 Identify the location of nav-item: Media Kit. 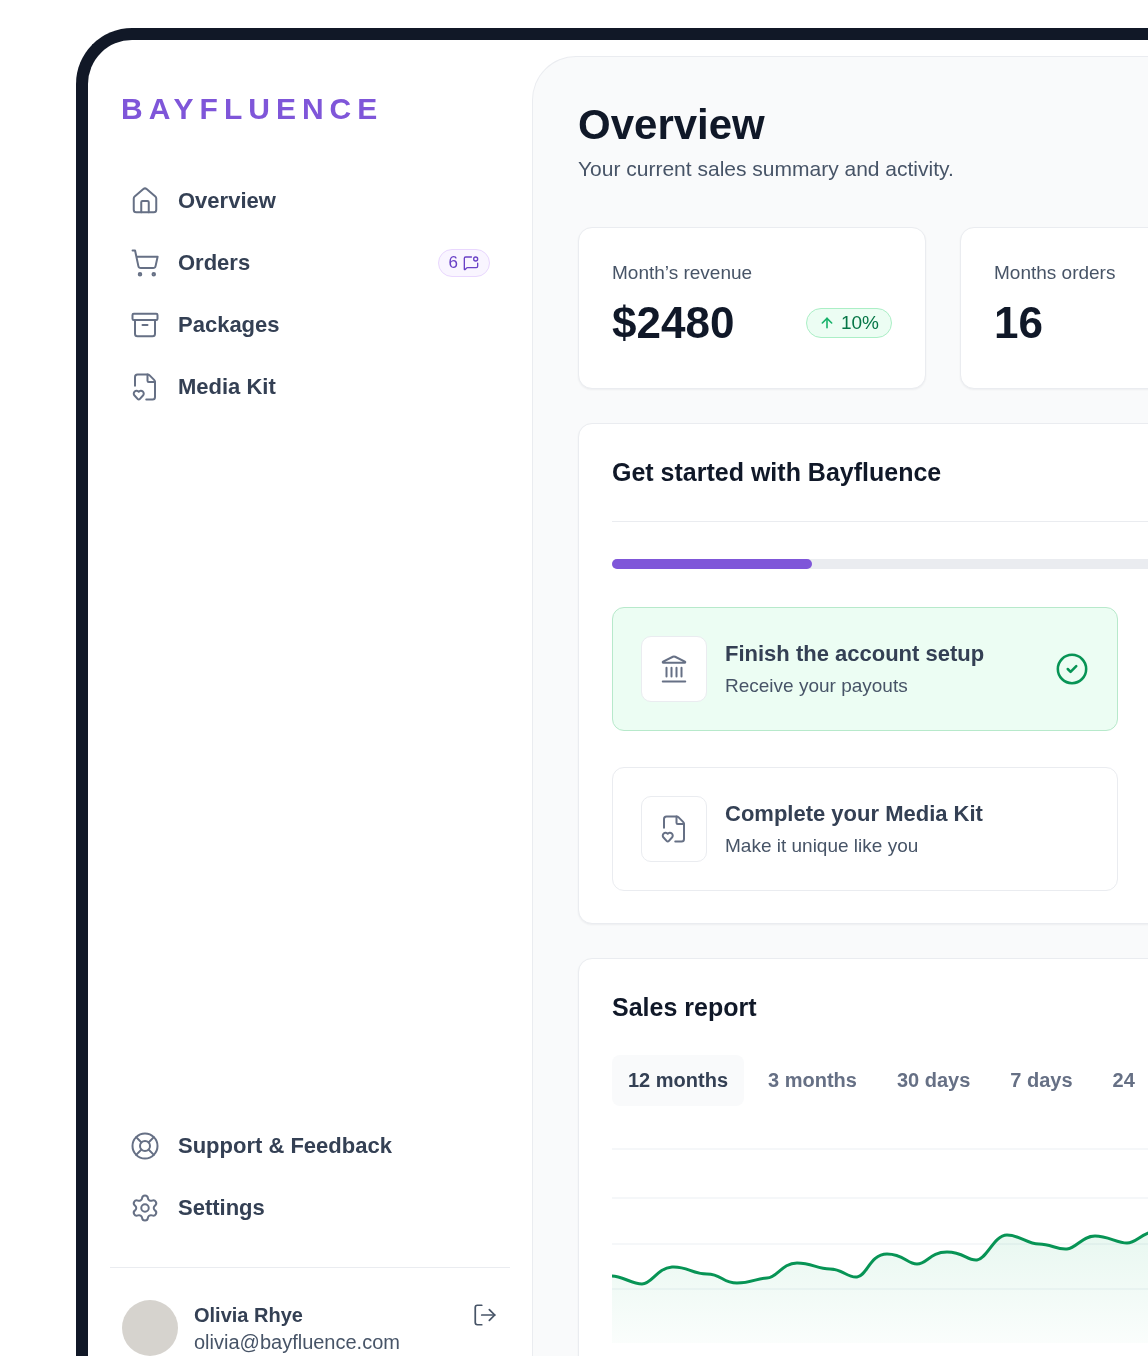
(310, 387).